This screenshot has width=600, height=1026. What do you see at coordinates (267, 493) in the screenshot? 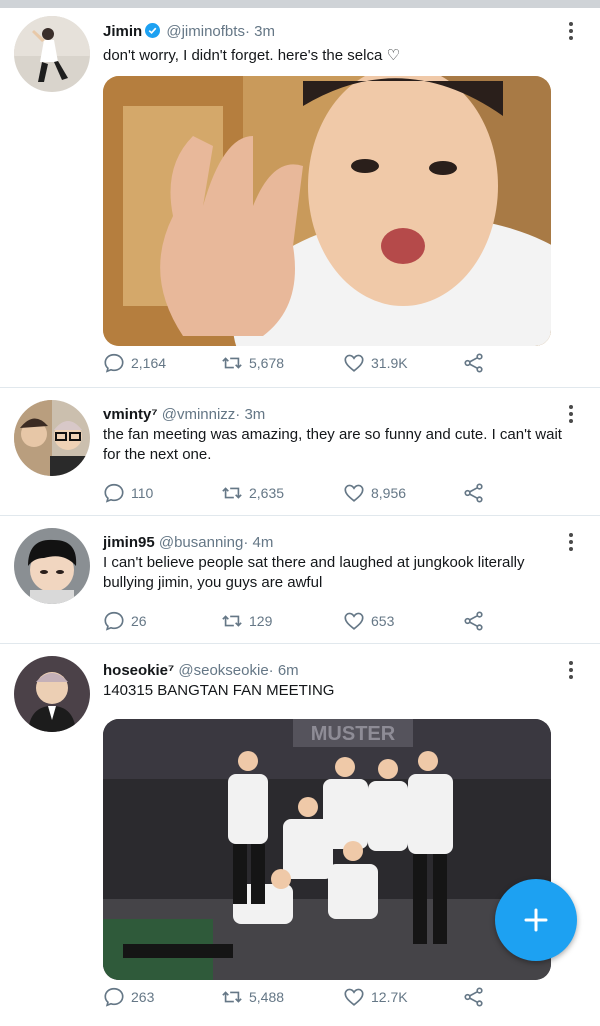
I see `retweet-count: 2,635` at bounding box center [267, 493].